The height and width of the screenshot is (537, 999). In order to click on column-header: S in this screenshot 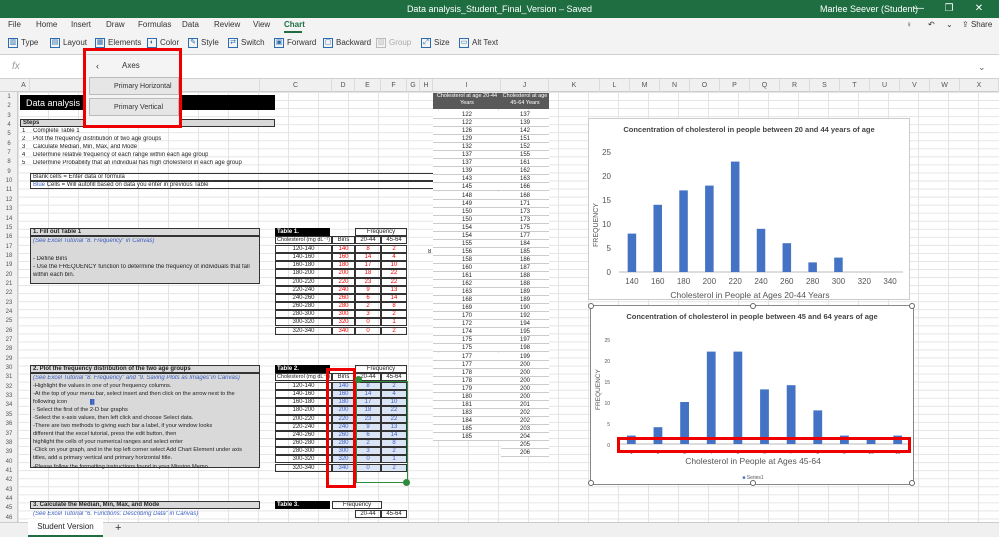, I will do `click(825, 85)`.